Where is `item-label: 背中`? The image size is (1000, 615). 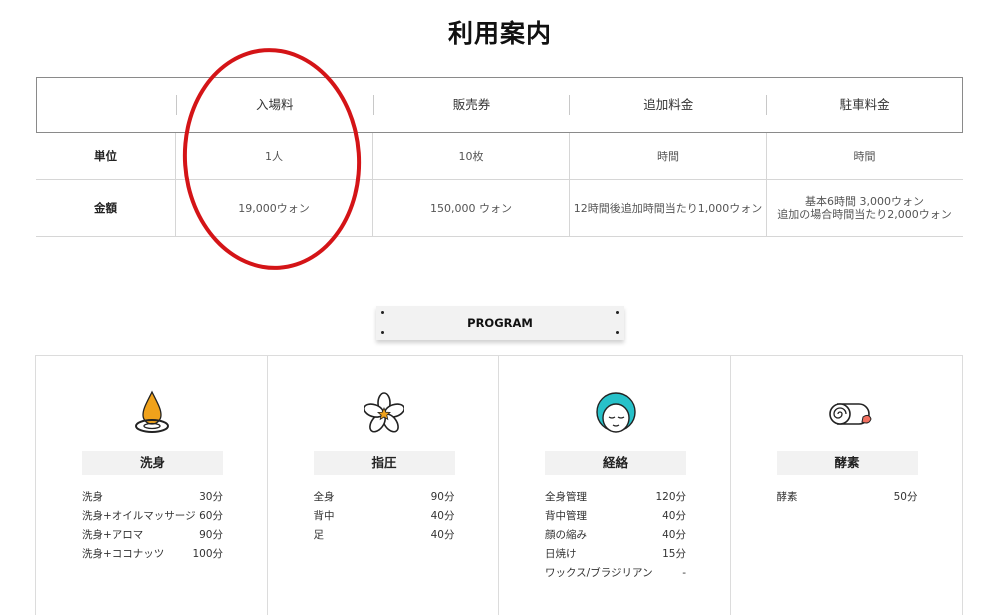
item-label: 背中 is located at coordinates (324, 516).